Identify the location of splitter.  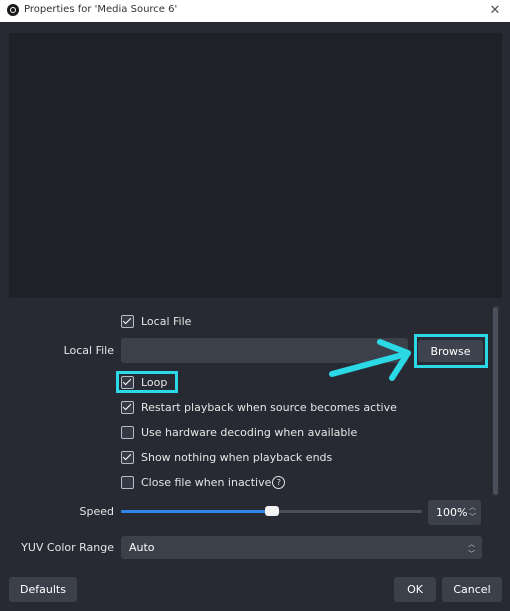
(255, 301).